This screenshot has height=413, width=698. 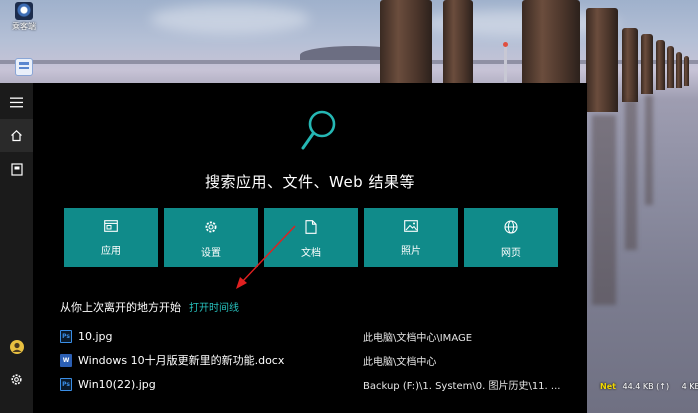 I want to click on search-icon, so click(x=318, y=130).